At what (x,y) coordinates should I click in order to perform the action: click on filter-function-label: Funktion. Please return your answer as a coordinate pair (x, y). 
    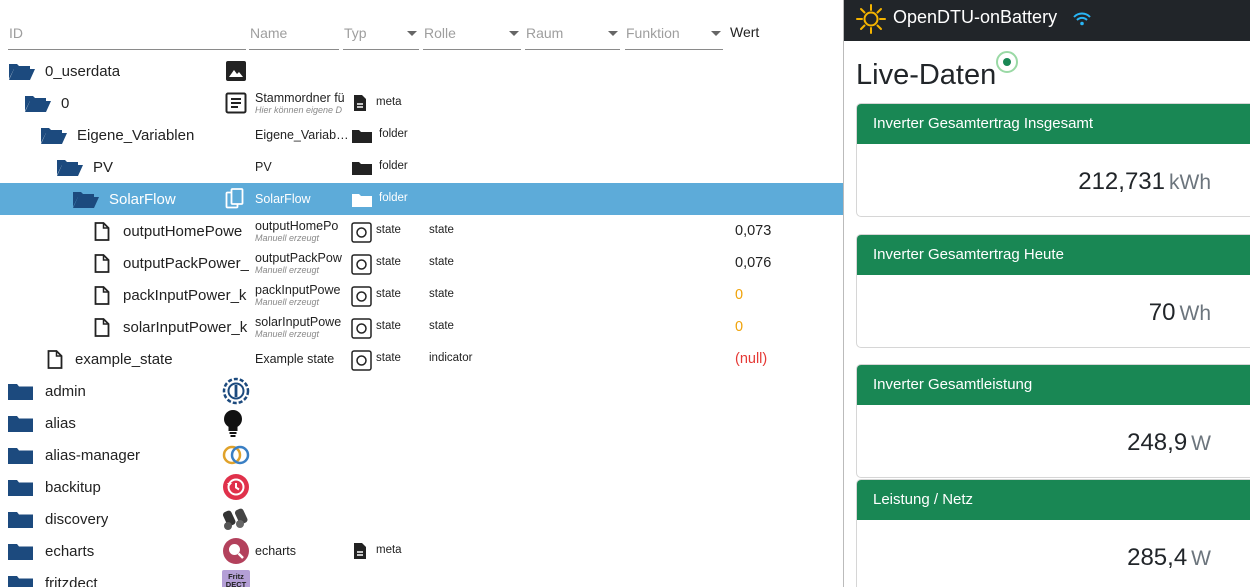
    Looking at the image, I should click on (653, 33).